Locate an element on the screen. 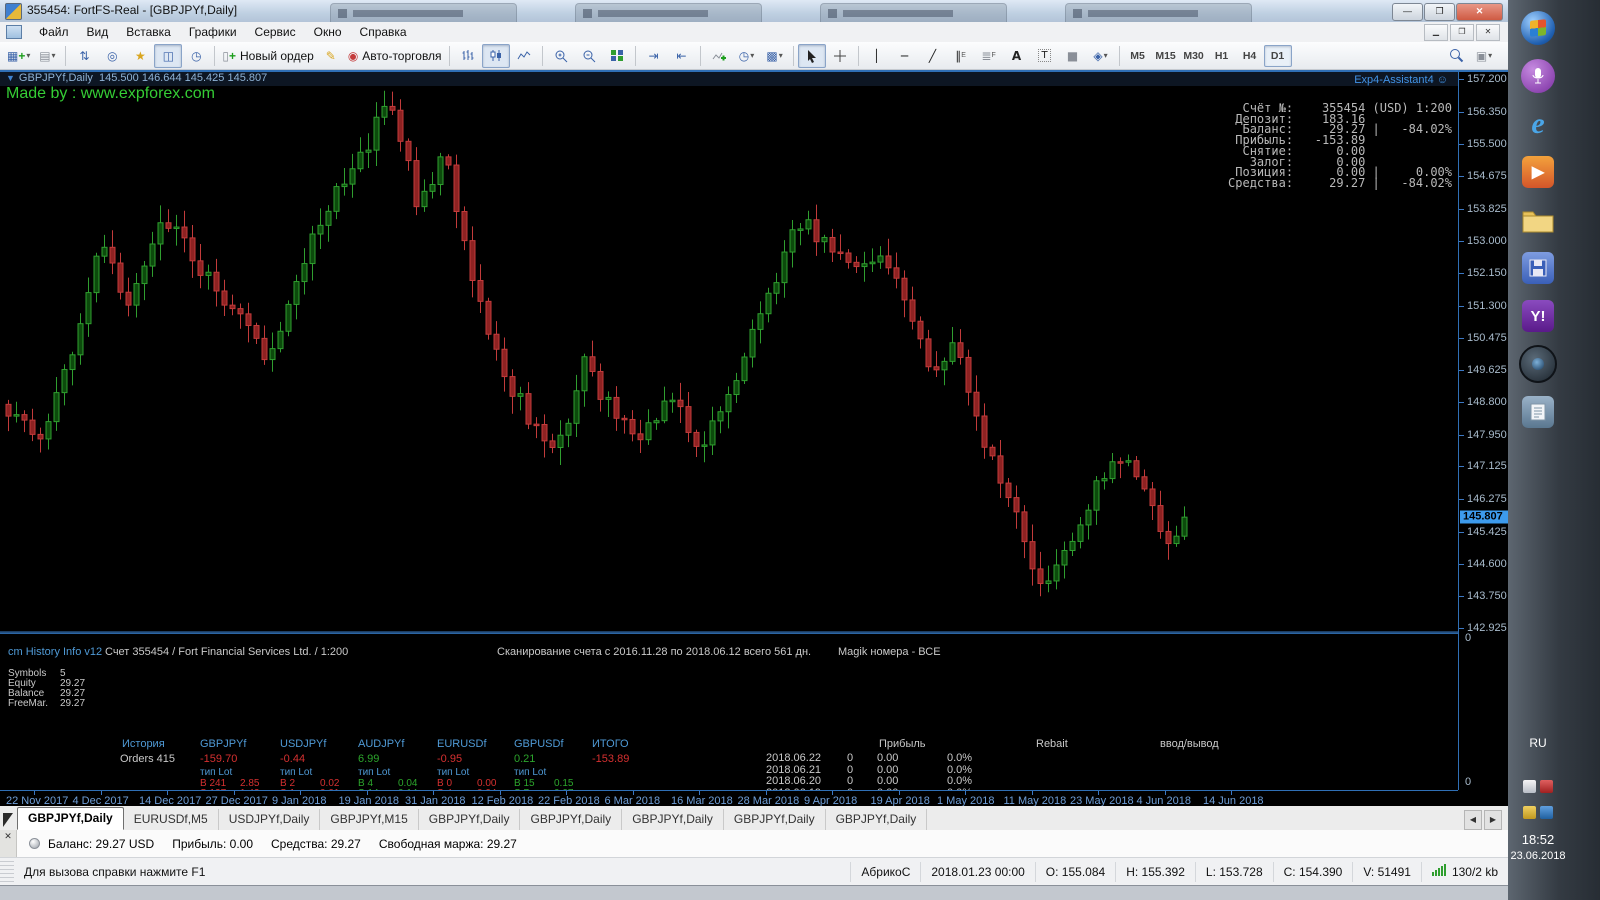 The image size is (1600, 900). line-chart-button is located at coordinates (524, 56).